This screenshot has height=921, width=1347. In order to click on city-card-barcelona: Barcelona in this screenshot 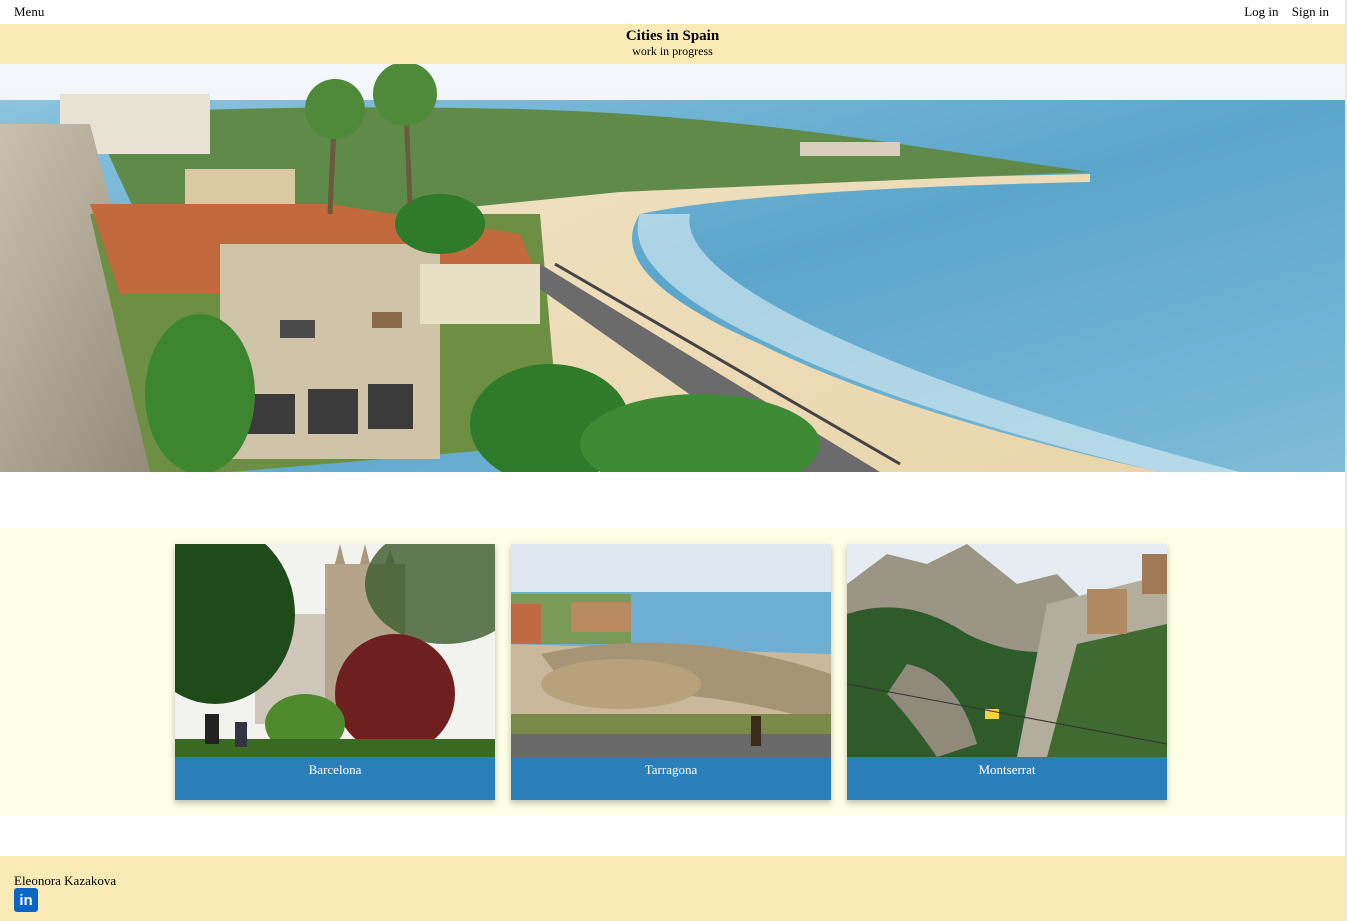, I will do `click(335, 672)`.